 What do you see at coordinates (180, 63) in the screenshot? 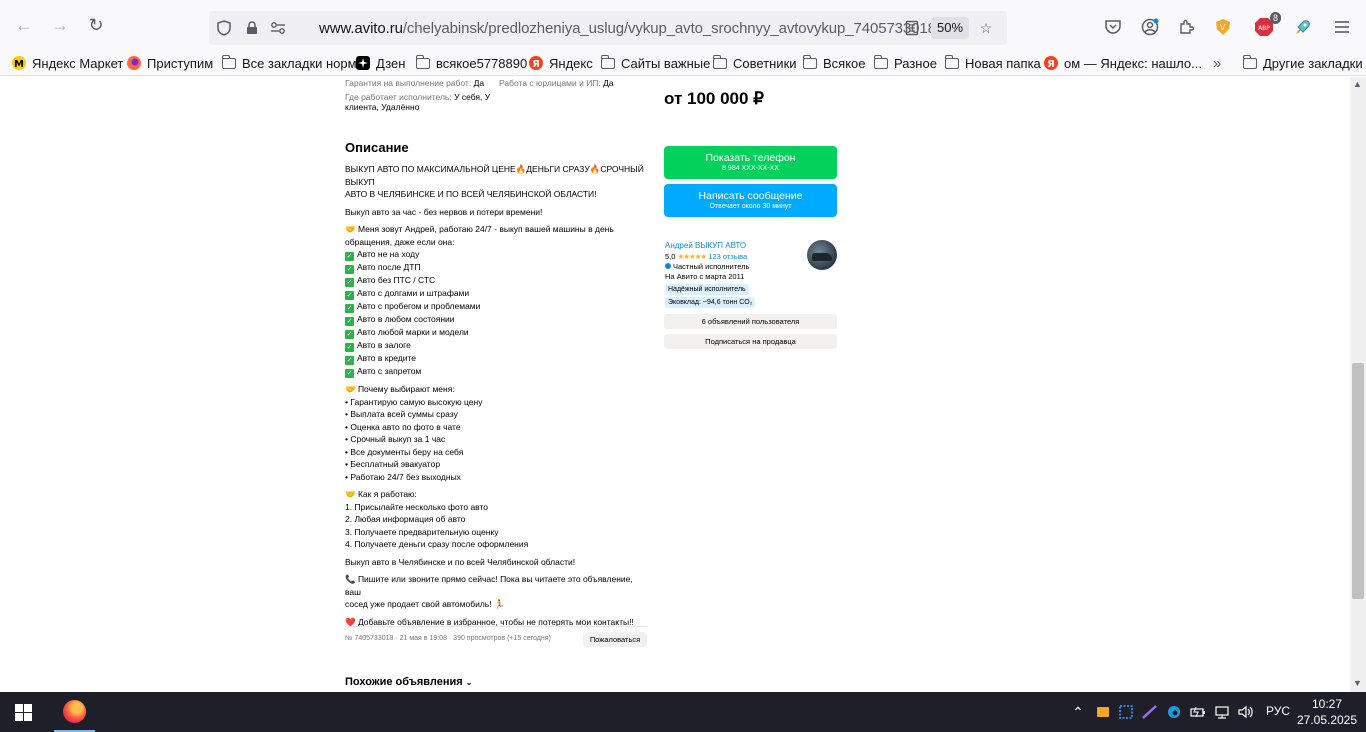
I see `bookmark-label: Приступим` at bounding box center [180, 63].